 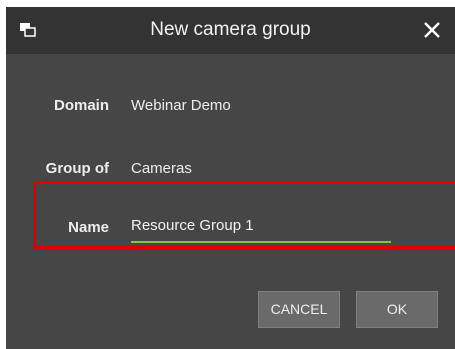 I want to click on dialog-title: New camera group, so click(x=230, y=29).